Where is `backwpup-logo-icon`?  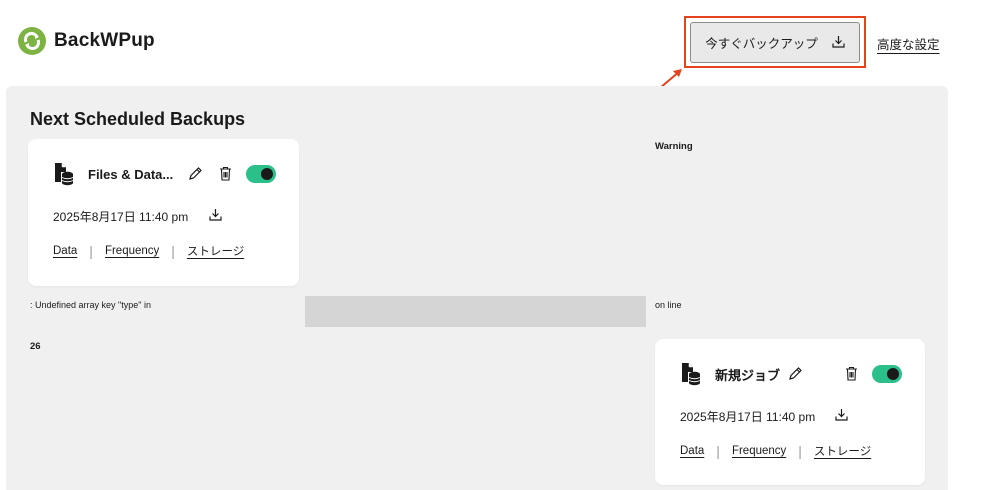
backwpup-logo-icon is located at coordinates (32, 41).